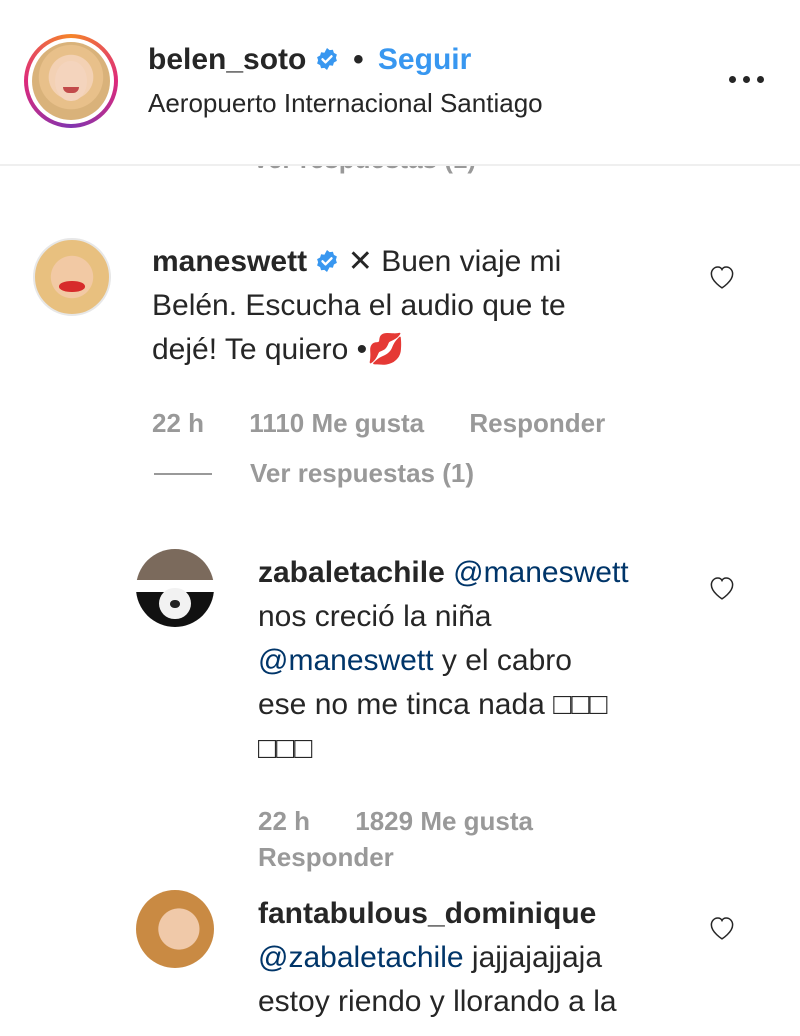 The width and height of the screenshot is (800, 1036). I want to click on more-horizontal-icon, so click(747, 80).